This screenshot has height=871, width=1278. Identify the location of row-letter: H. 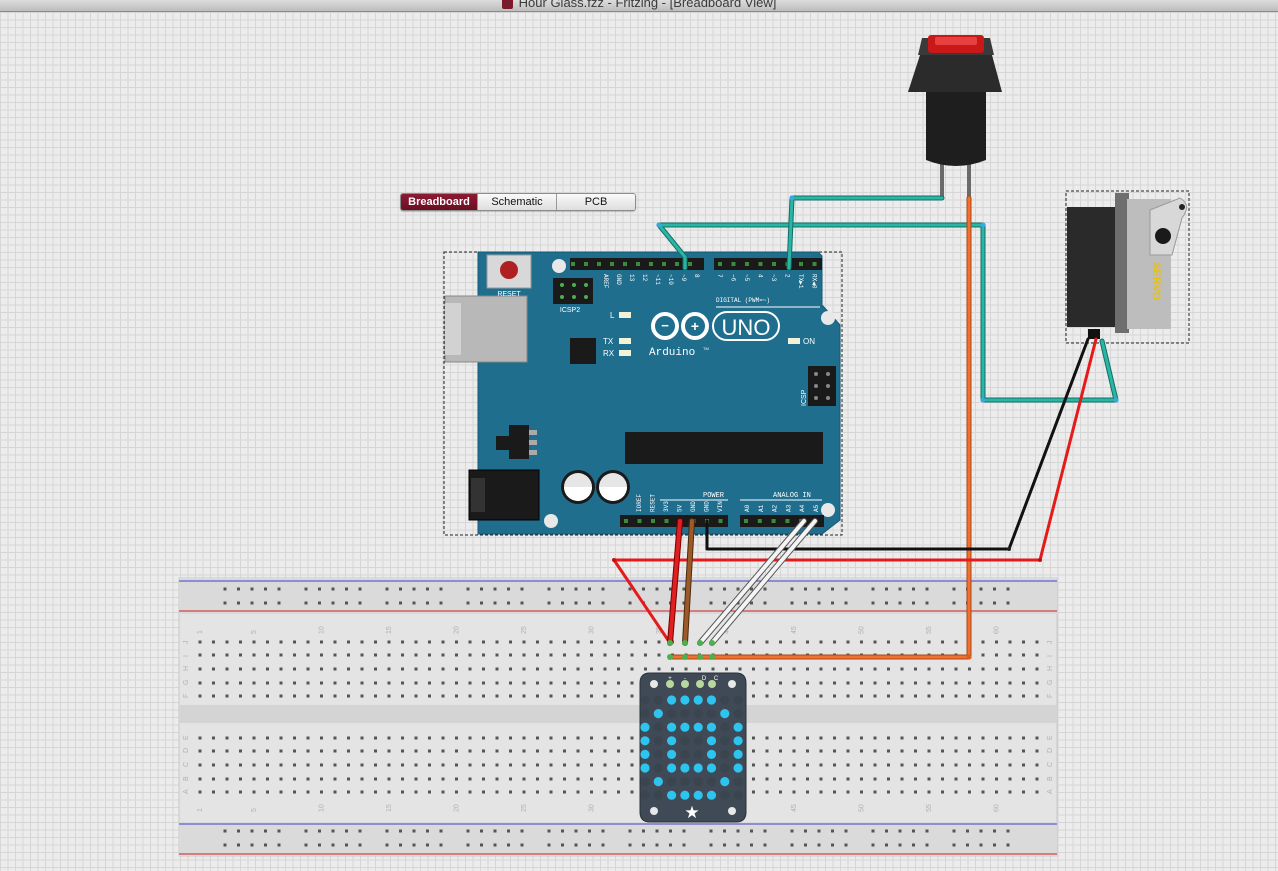
(186, 668).